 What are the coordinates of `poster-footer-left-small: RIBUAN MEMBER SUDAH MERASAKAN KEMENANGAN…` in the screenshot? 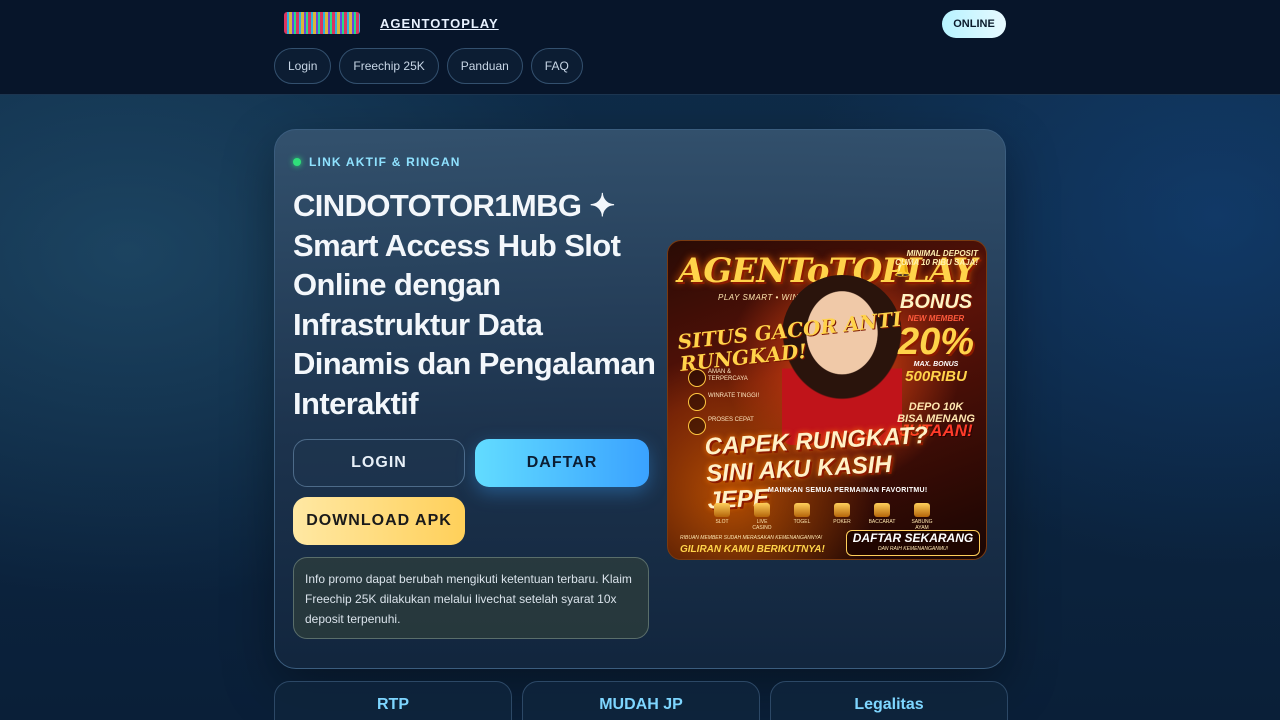 It's located at (751, 538).